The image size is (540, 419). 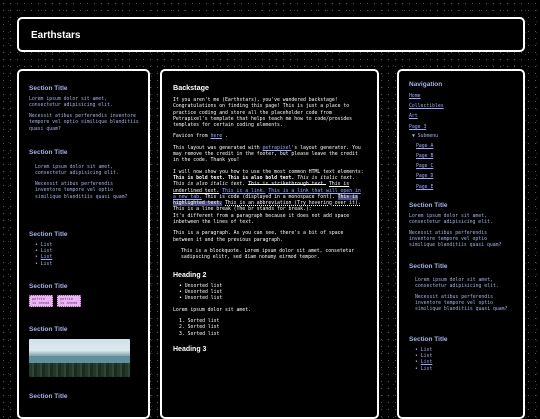 What do you see at coordinates (85, 399) in the screenshot?
I see `left-section-6: Section Title` at bounding box center [85, 399].